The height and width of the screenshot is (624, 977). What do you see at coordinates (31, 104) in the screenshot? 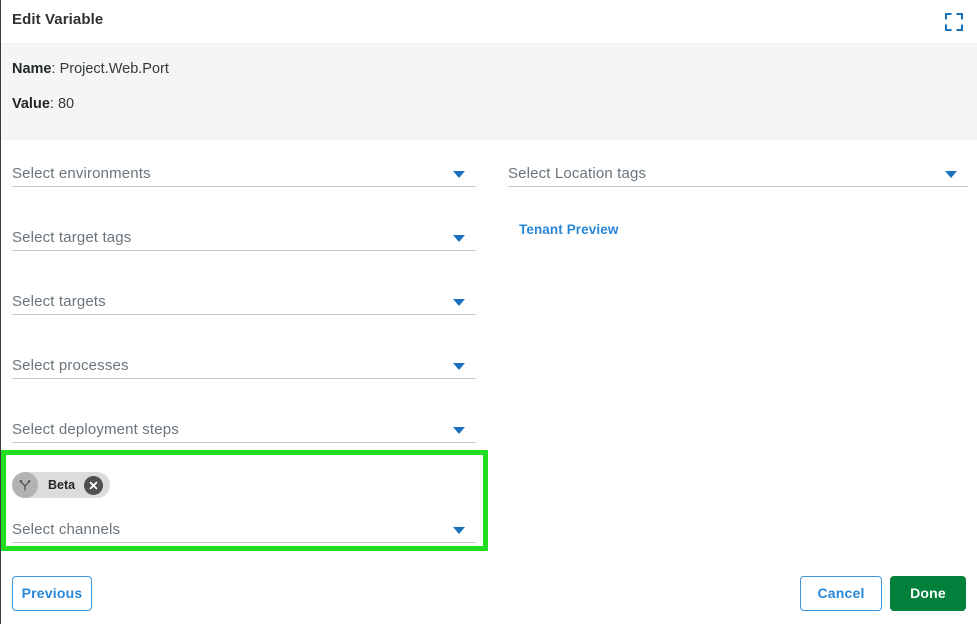
I see `variable-value-label: Value` at bounding box center [31, 104].